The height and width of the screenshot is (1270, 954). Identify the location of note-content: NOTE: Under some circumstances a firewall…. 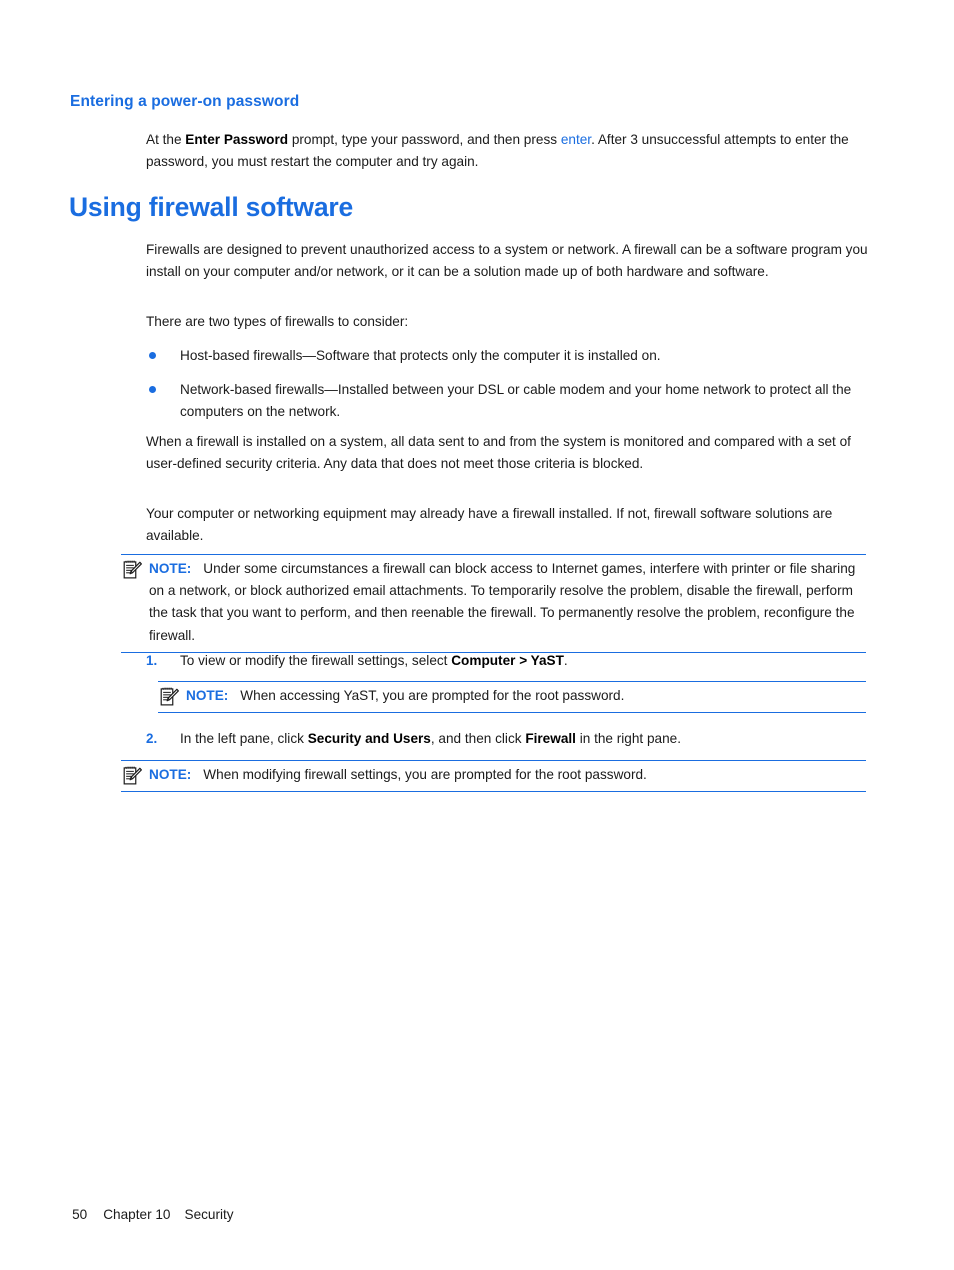
(507, 602).